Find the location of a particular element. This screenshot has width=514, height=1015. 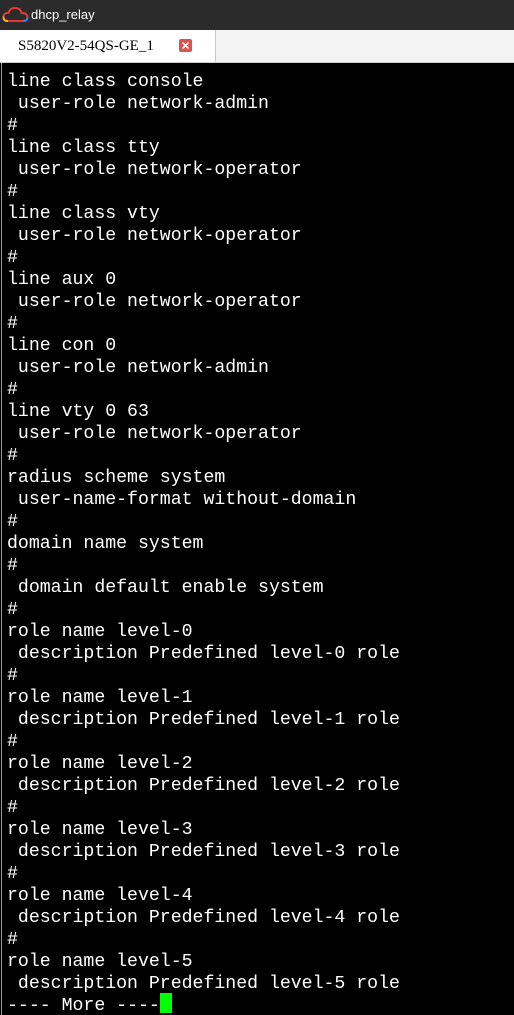

terminal-line: role name level-3 is located at coordinates (100, 830).